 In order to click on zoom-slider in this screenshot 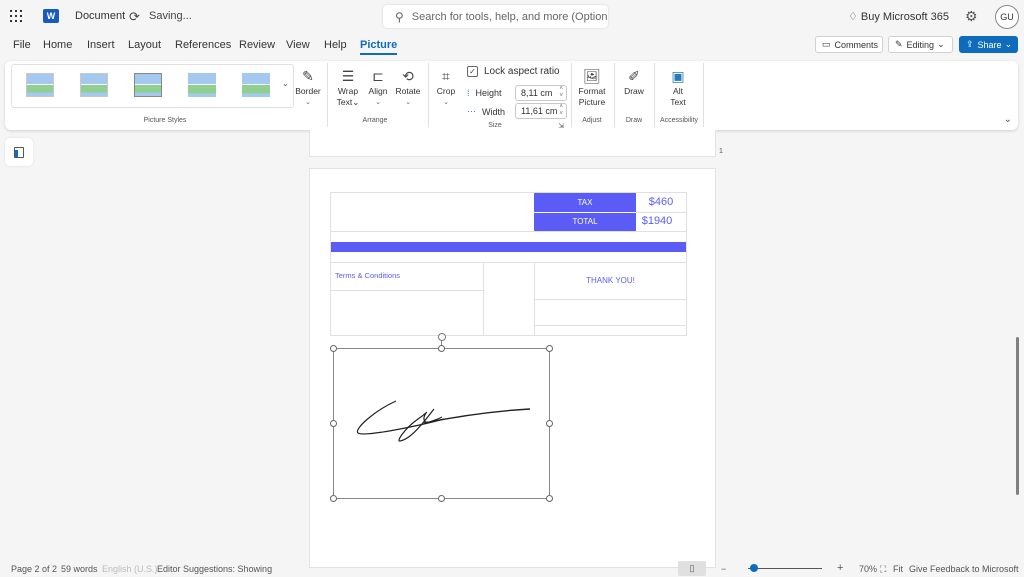, I will do `click(785, 568)`.